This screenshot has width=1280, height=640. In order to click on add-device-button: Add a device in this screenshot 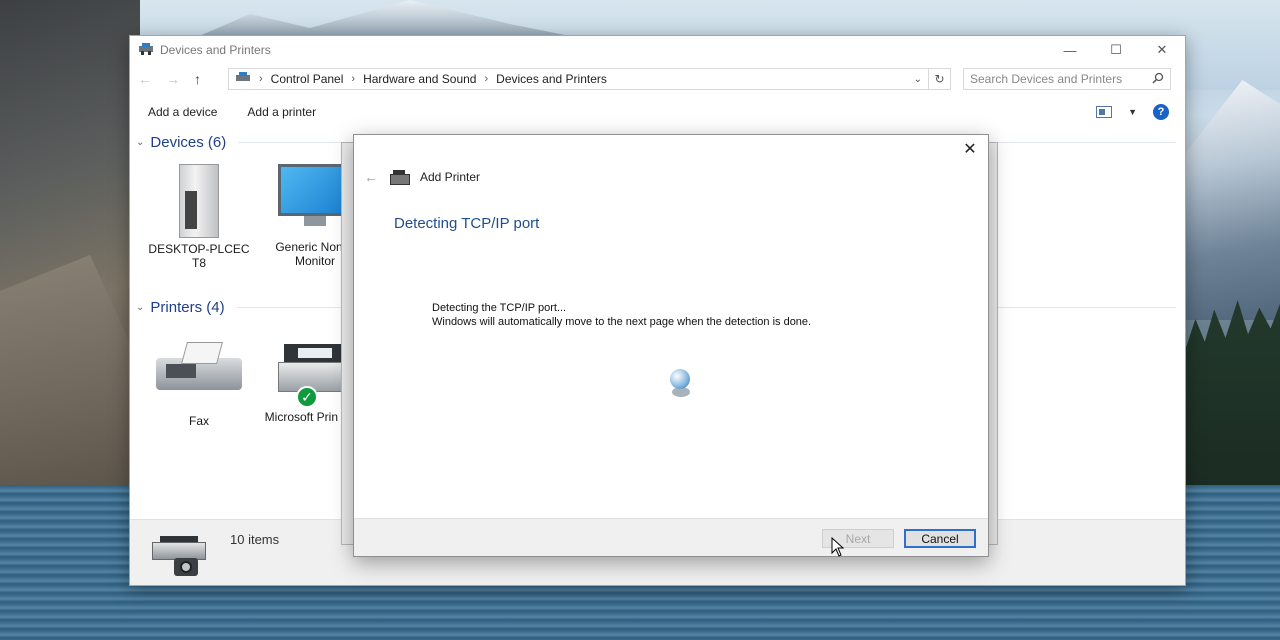, I will do `click(182, 112)`.